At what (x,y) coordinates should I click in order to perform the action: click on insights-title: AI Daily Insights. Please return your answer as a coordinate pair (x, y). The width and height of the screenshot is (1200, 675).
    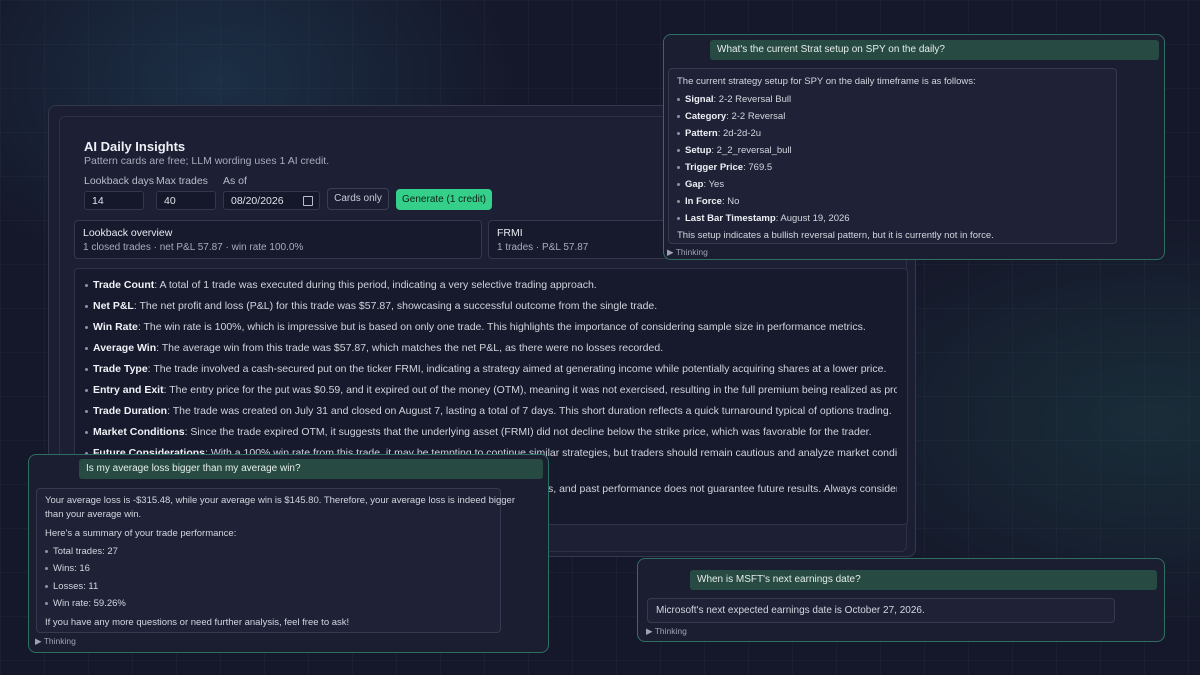
    Looking at the image, I should click on (135, 146).